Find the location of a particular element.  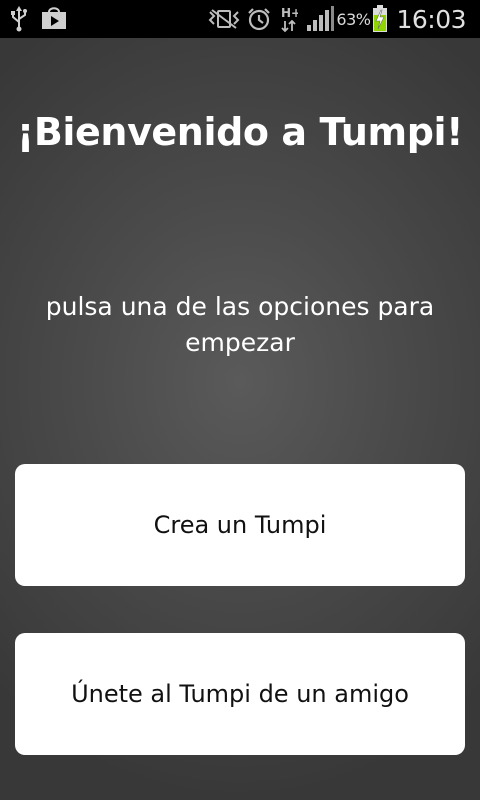

status-bar: H+ 63% 16:03 is located at coordinates (240, 19).